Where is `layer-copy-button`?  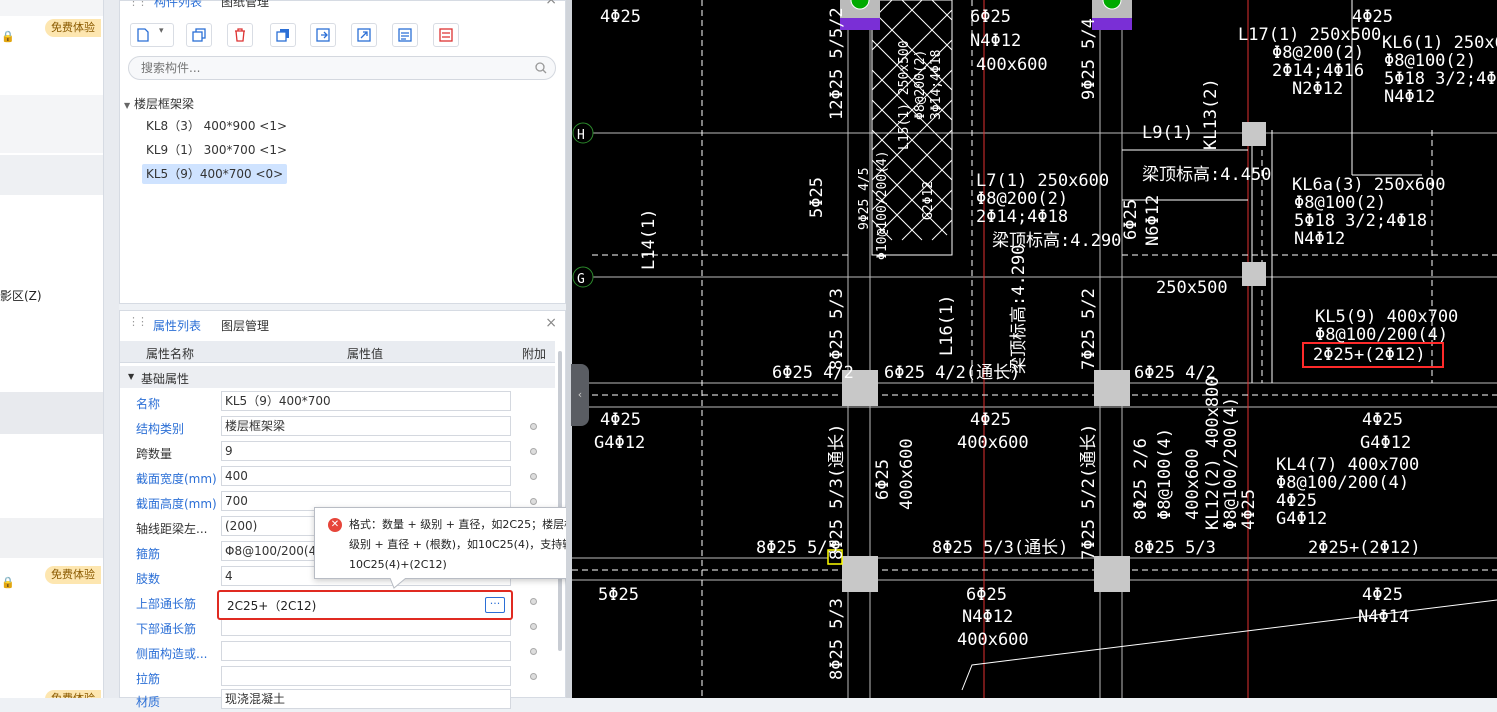 layer-copy-button is located at coordinates (283, 35).